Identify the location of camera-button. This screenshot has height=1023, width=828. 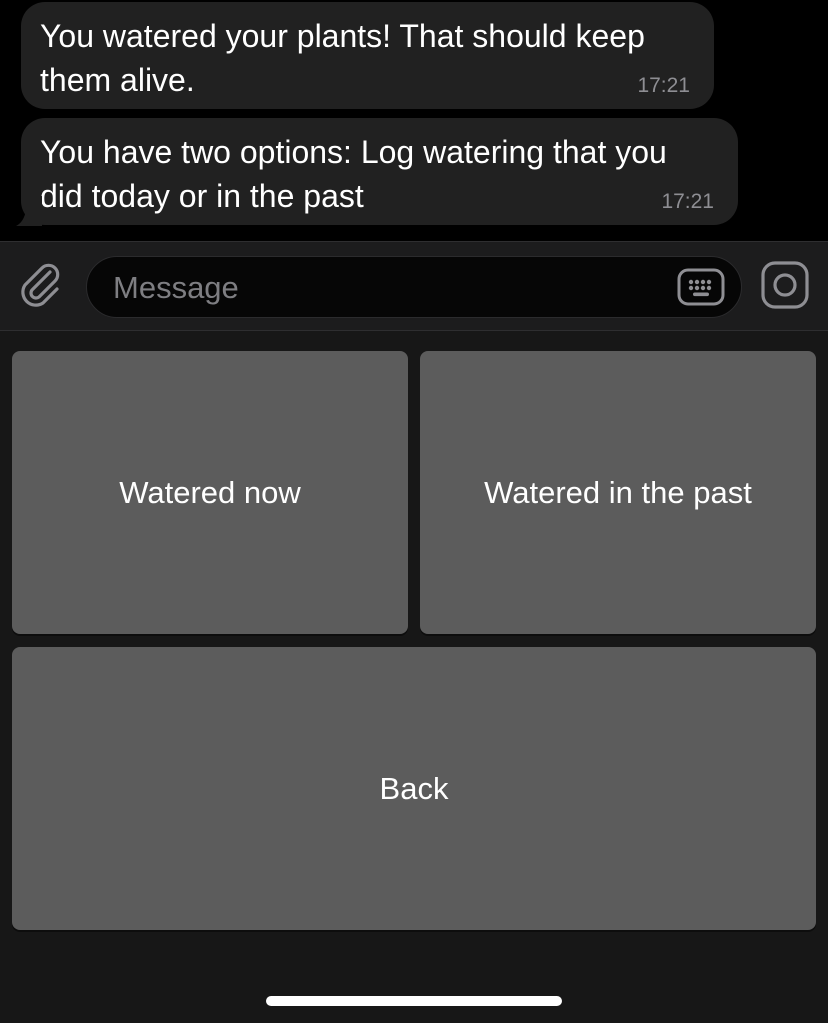
(785, 285).